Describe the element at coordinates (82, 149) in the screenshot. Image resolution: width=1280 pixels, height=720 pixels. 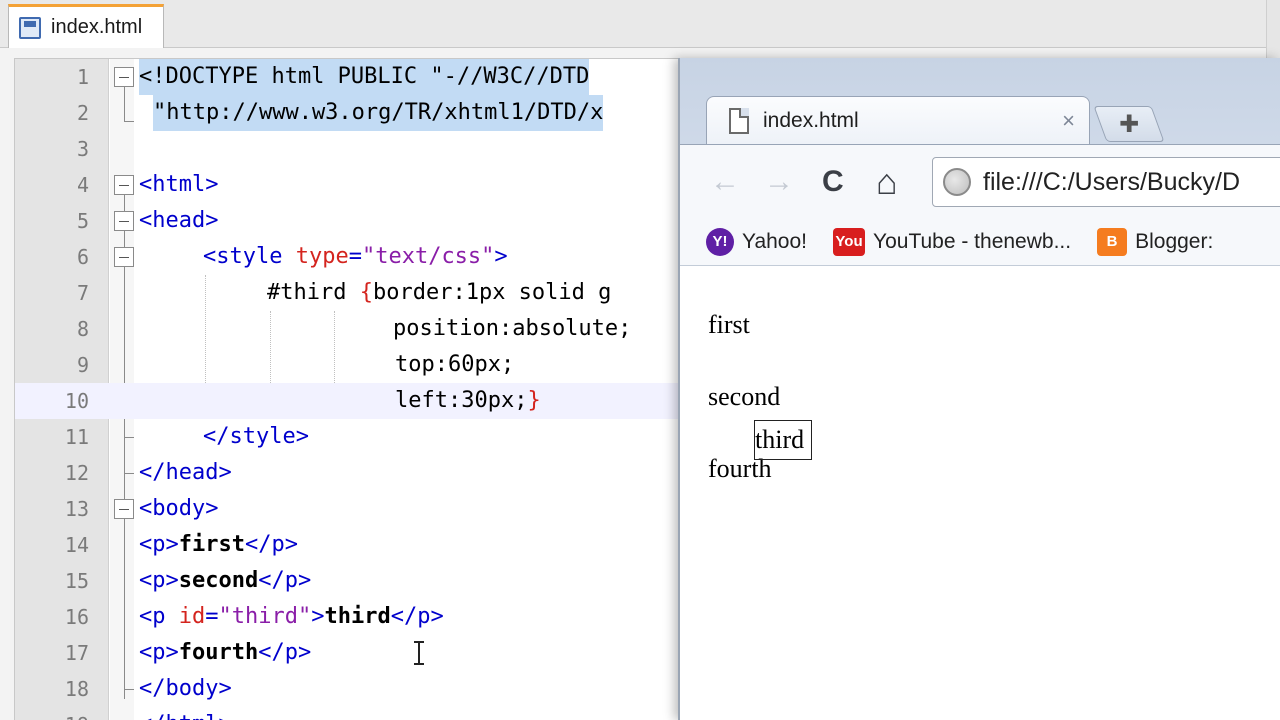
I see `line-number: 3` at that location.